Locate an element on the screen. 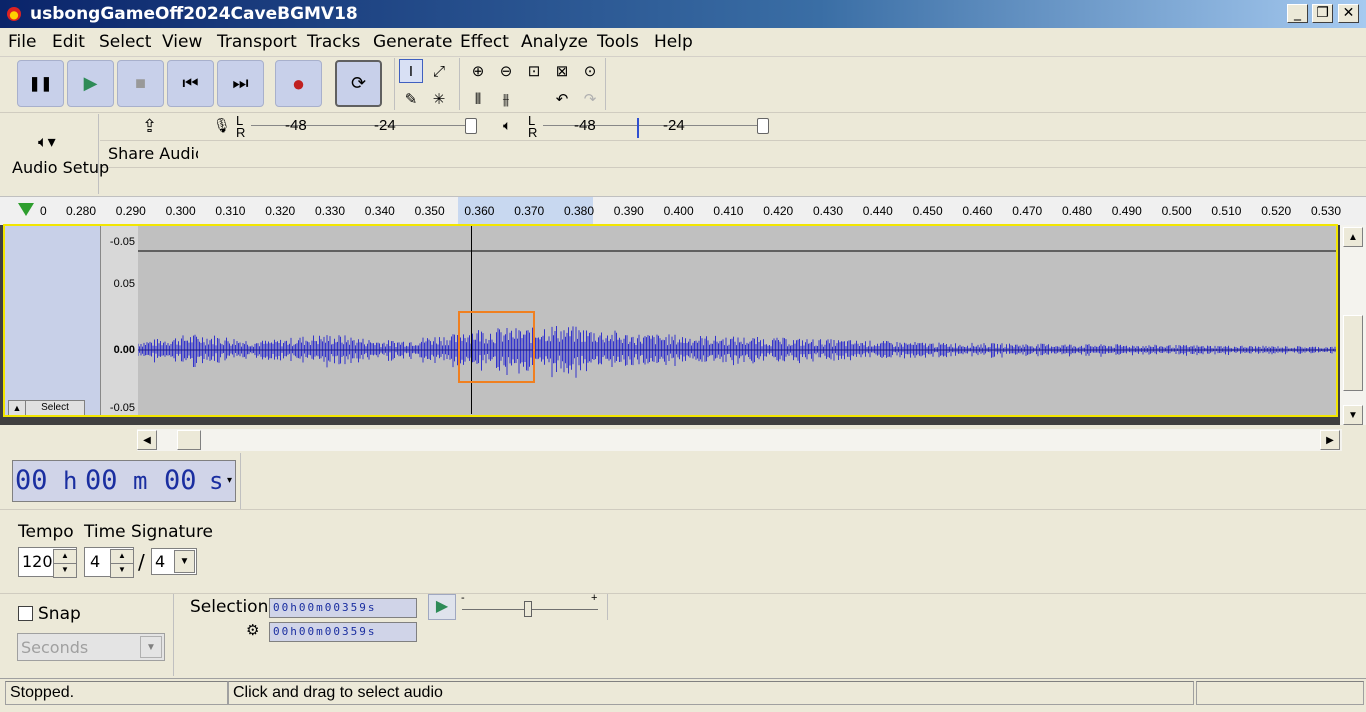 Image resolution: width=1366 pixels, height=712 pixels. fit-project-button: ⊠ is located at coordinates (562, 71).